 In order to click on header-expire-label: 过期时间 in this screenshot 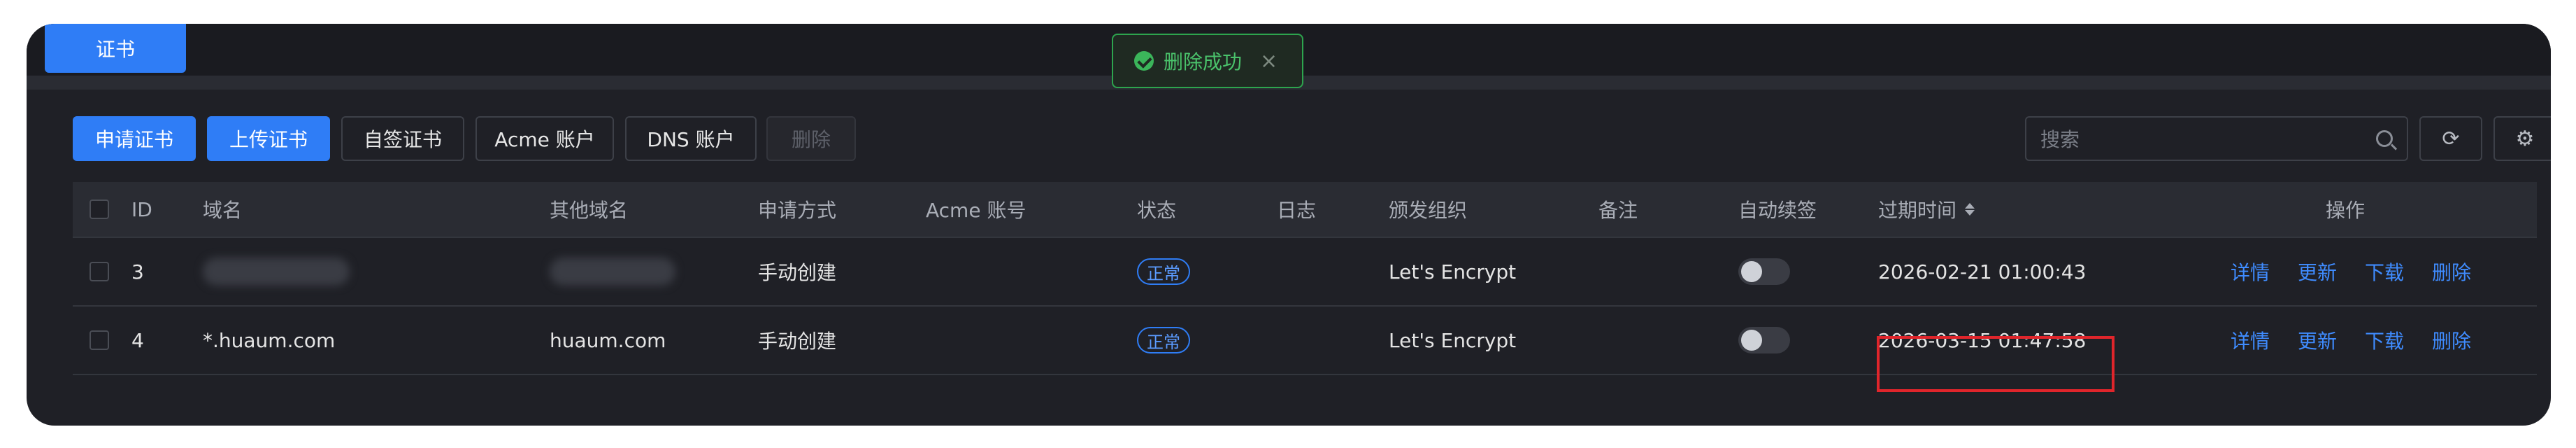, I will do `click(1917, 210)`.